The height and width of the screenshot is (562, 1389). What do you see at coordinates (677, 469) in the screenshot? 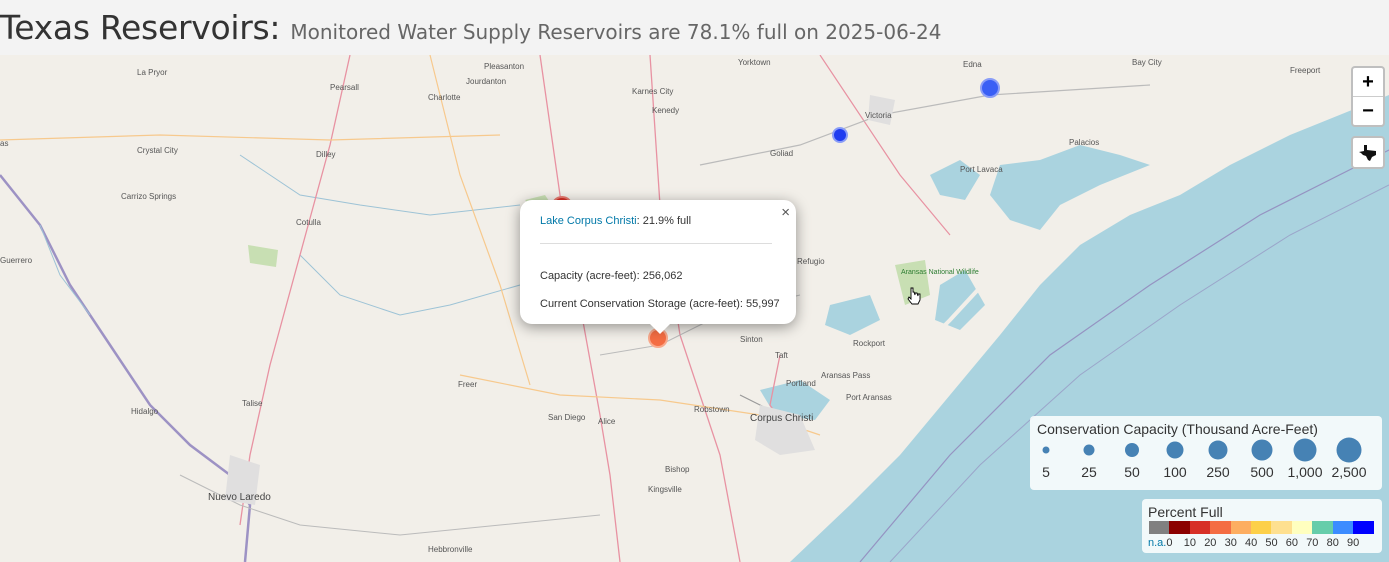
I see `place-label: Bishop` at bounding box center [677, 469].